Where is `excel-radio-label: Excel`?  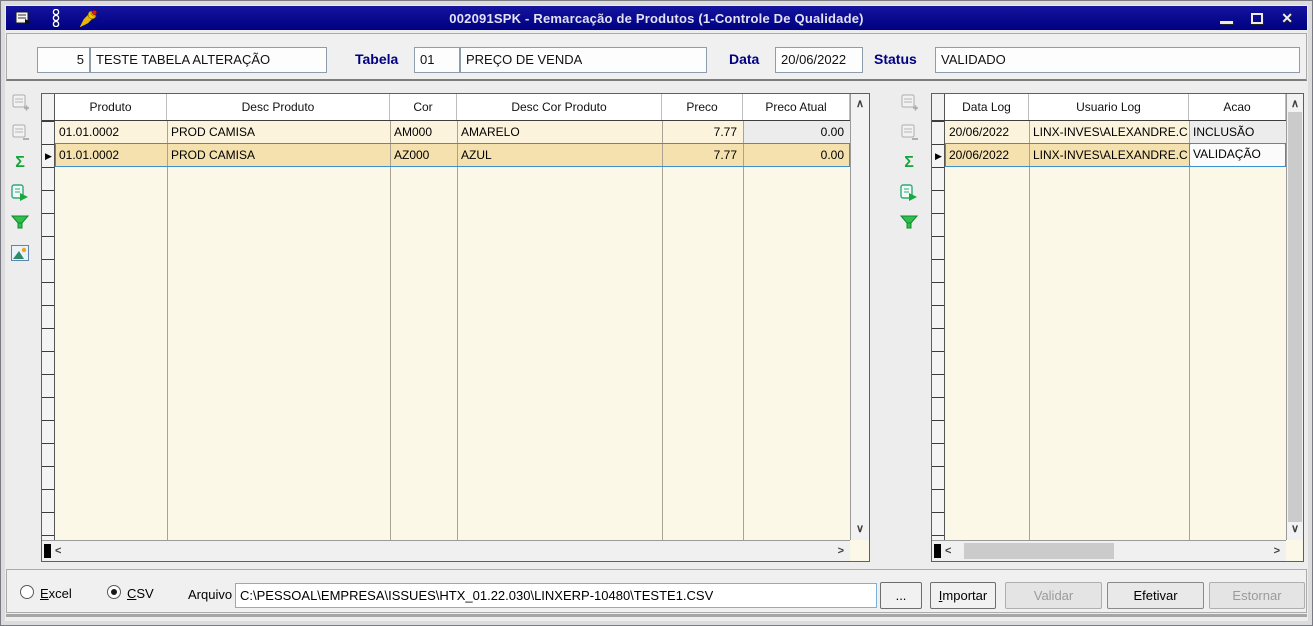 excel-radio-label: Excel is located at coordinates (56, 593).